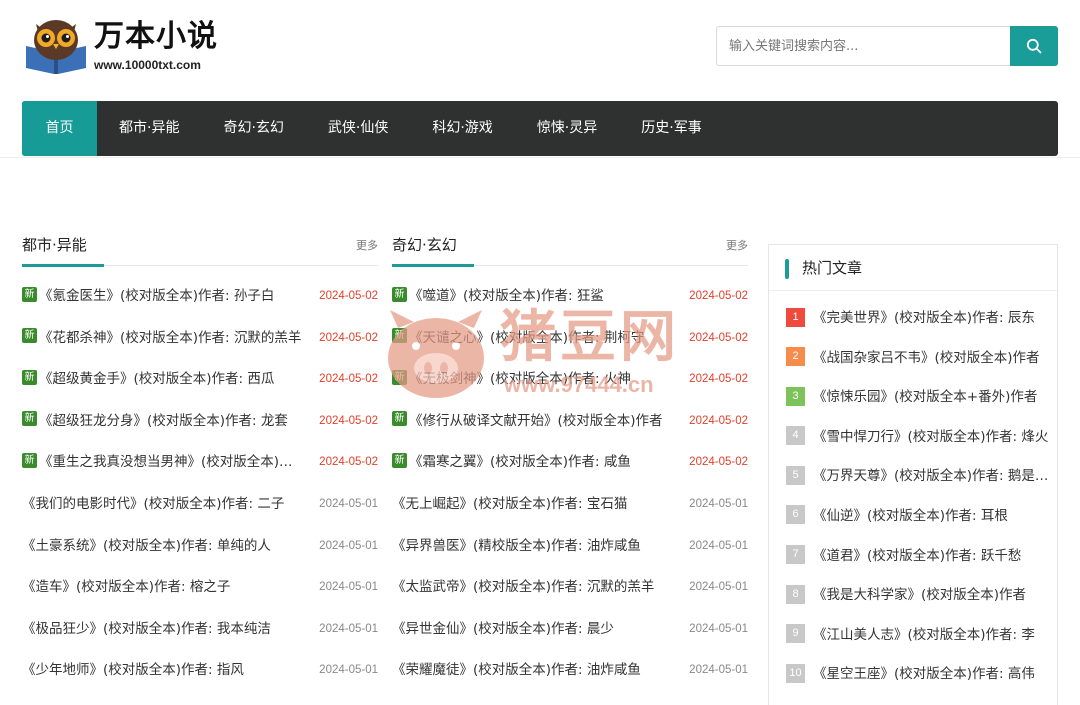  What do you see at coordinates (146, 547) in the screenshot?
I see `article-link: 《土豪系统》(校对版全本)作者: 单纯的人` at bounding box center [146, 547].